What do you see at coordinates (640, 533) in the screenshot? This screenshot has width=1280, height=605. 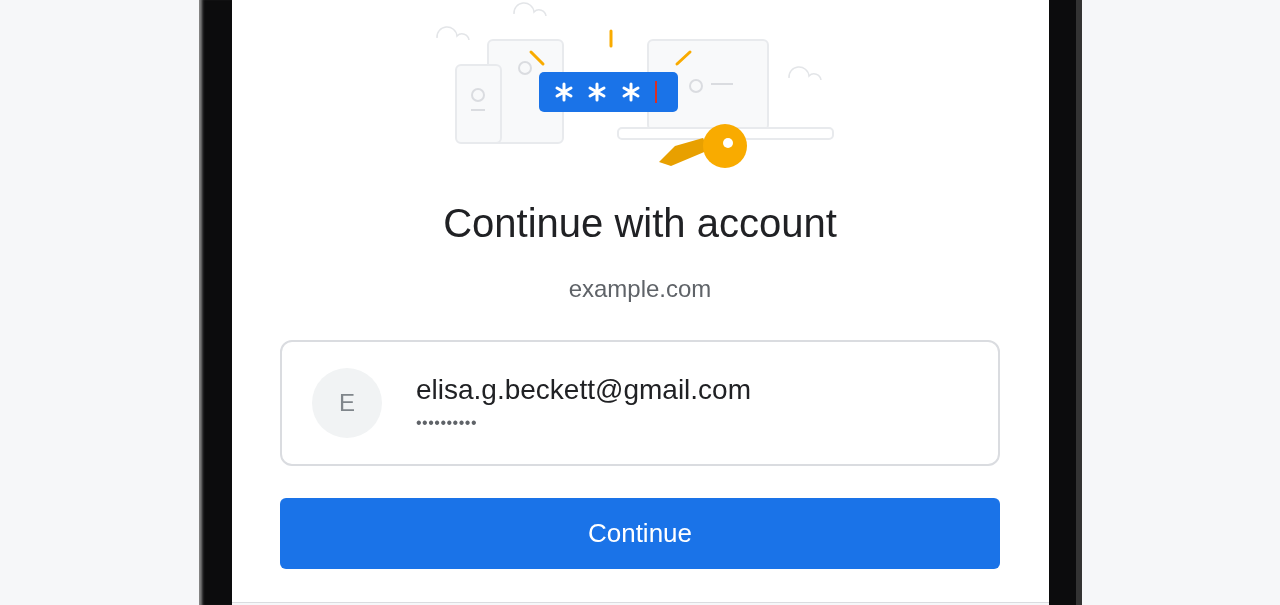 I see `continue-button: Continue` at bounding box center [640, 533].